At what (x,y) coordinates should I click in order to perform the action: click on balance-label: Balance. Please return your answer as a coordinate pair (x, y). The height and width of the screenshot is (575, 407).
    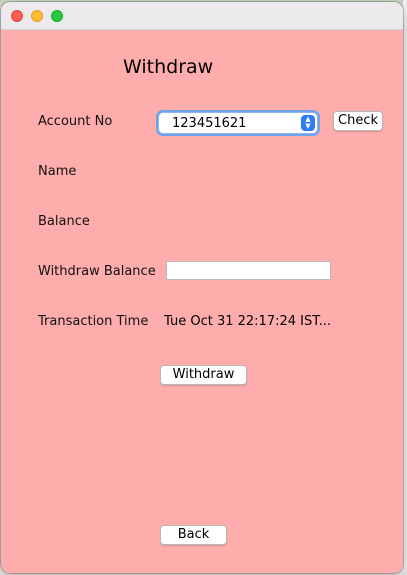
    Looking at the image, I should click on (64, 221).